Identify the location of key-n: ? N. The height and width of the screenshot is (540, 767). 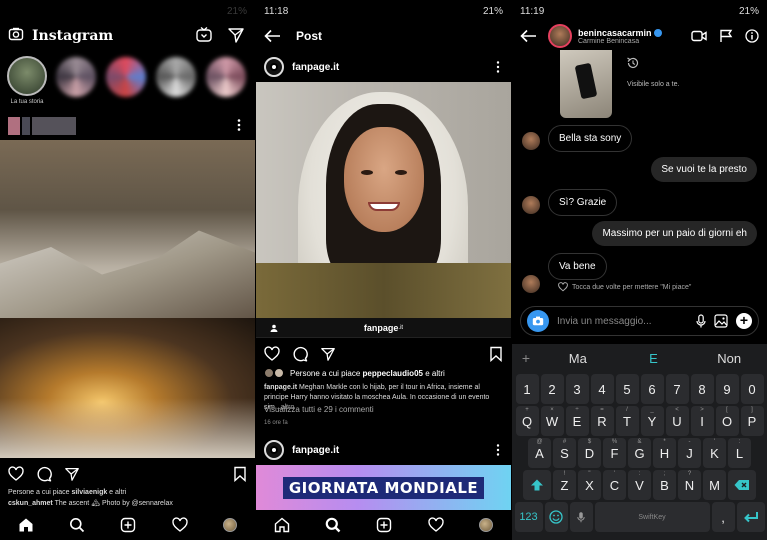
(689, 485).